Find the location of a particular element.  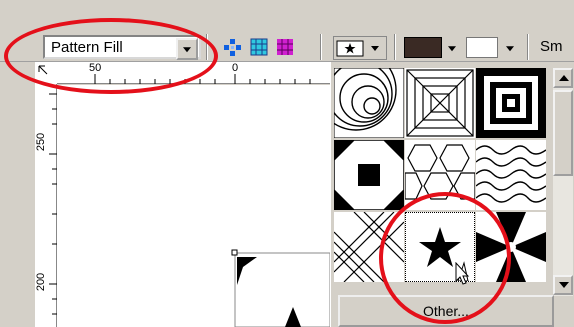

grid-magenta-icon is located at coordinates (285, 47).